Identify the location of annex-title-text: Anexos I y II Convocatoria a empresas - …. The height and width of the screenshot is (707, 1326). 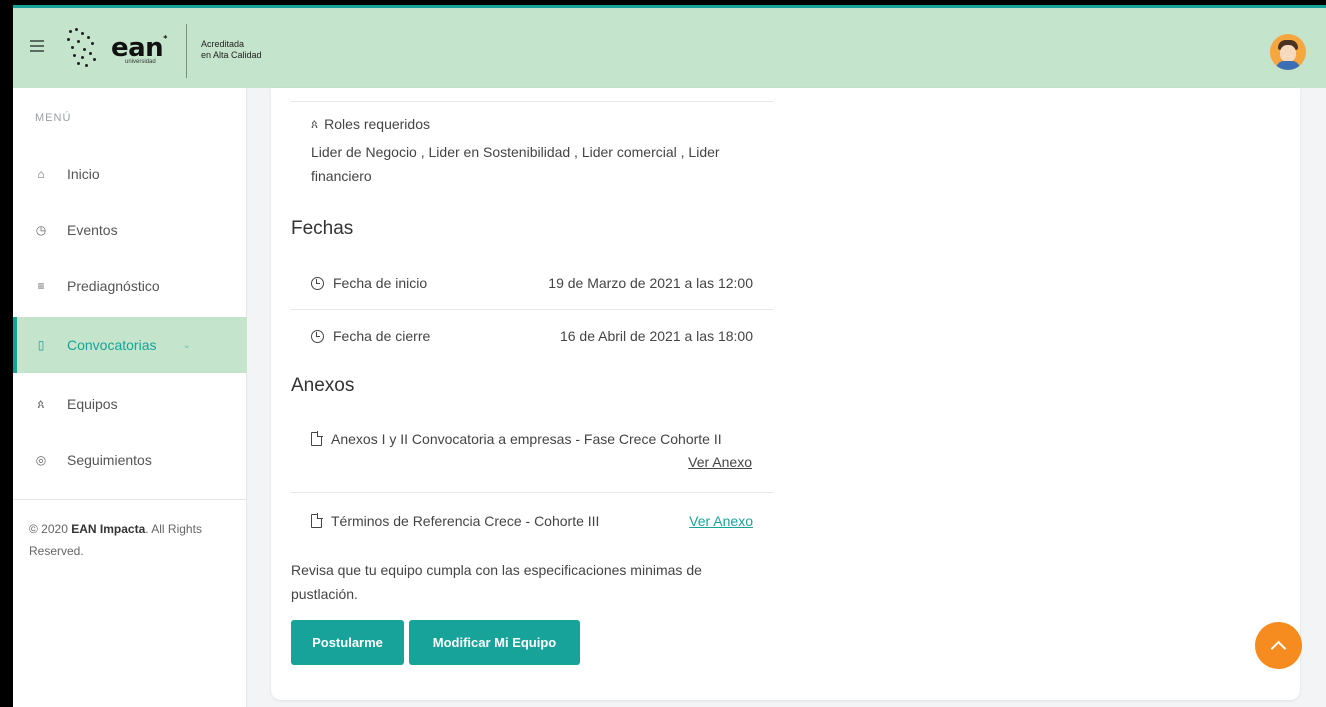
(526, 439).